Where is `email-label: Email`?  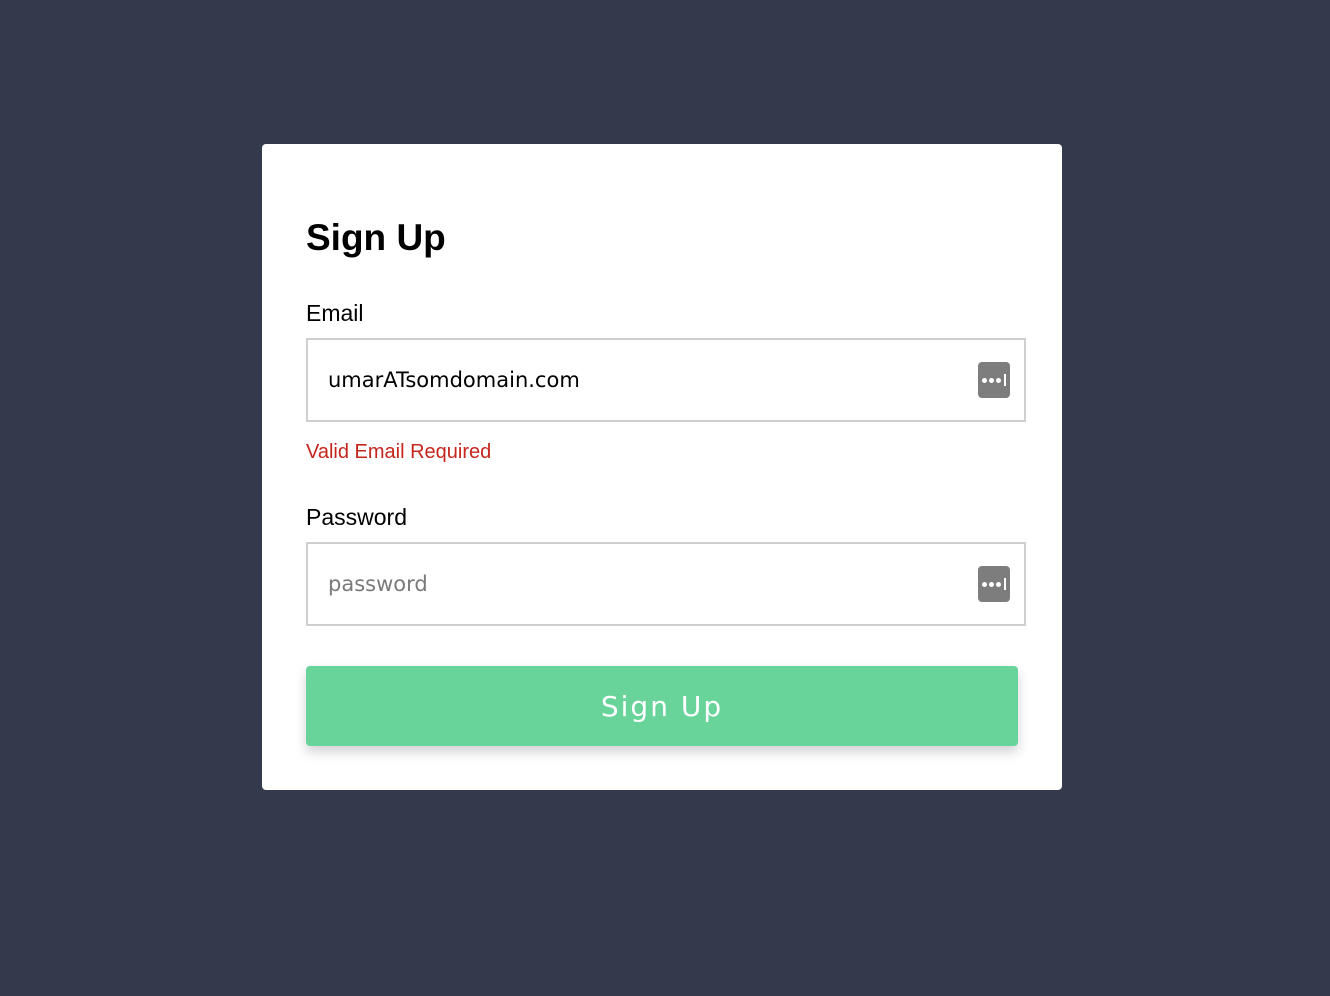
email-label: Email is located at coordinates (335, 313).